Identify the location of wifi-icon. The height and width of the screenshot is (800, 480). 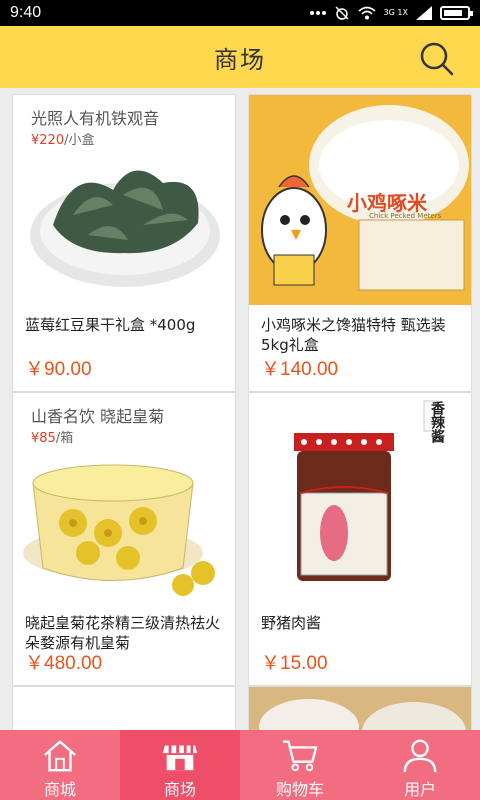
(367, 13).